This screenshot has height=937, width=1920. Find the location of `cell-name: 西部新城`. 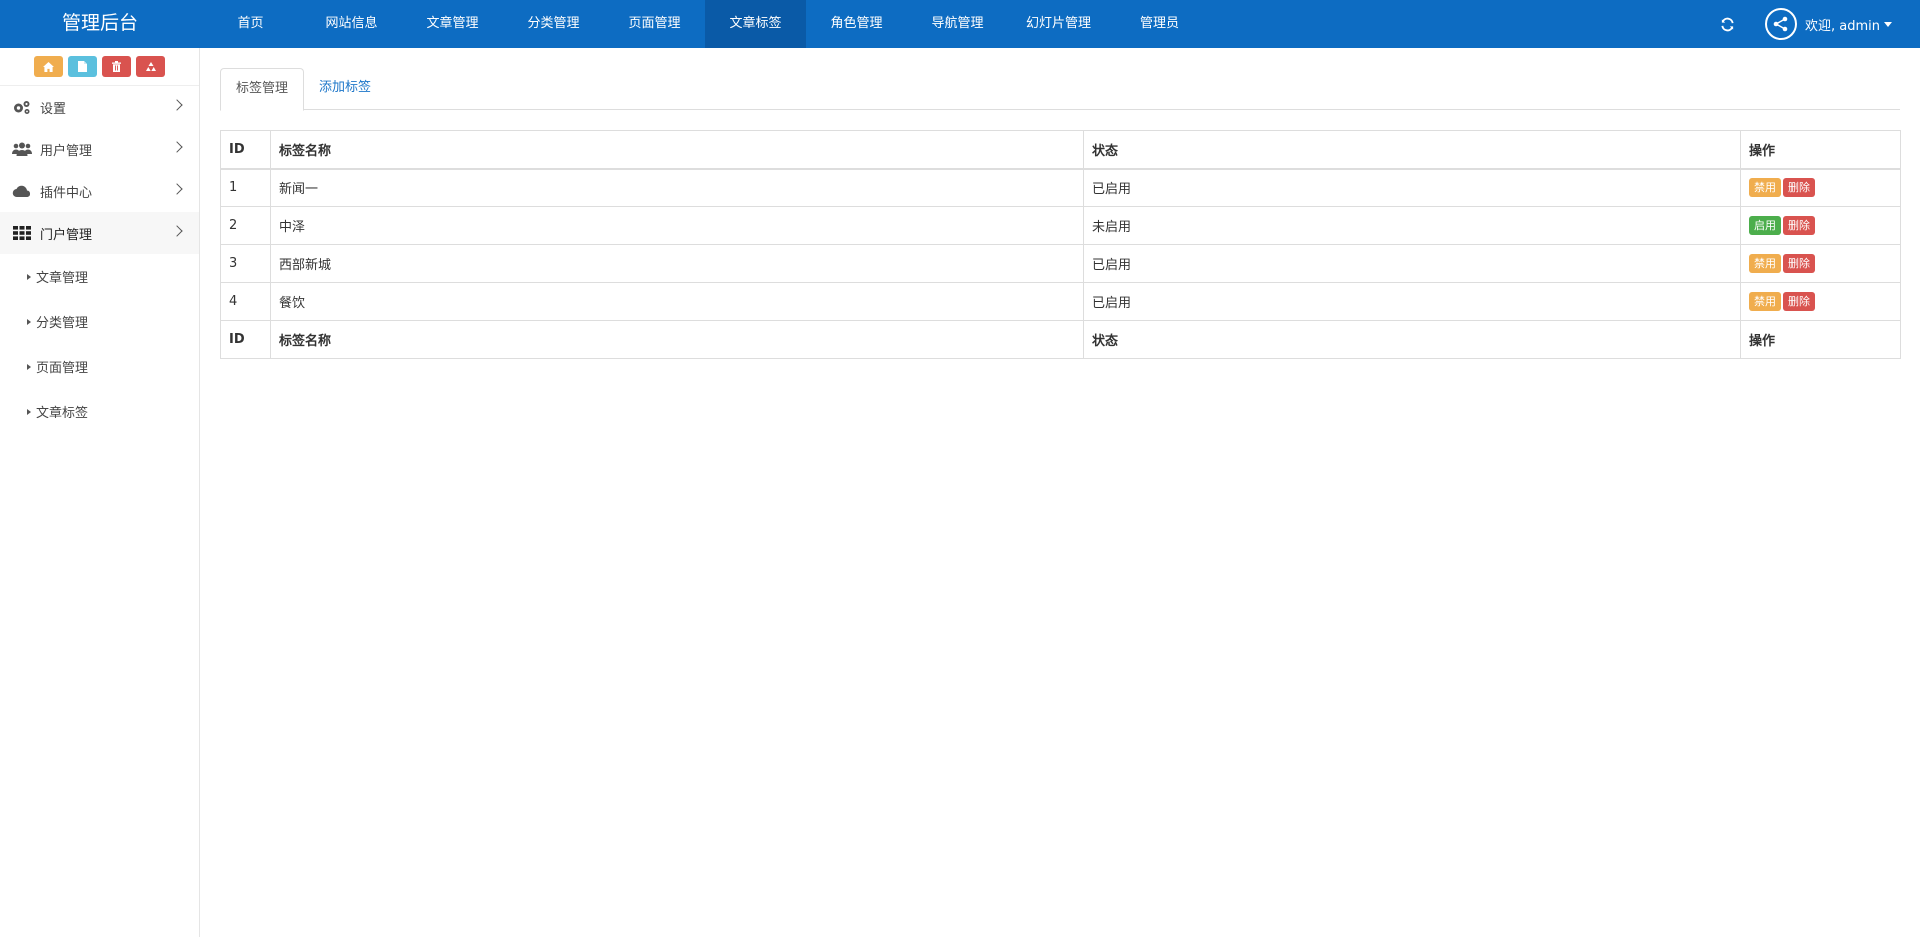

cell-name: 西部新城 is located at coordinates (677, 263).